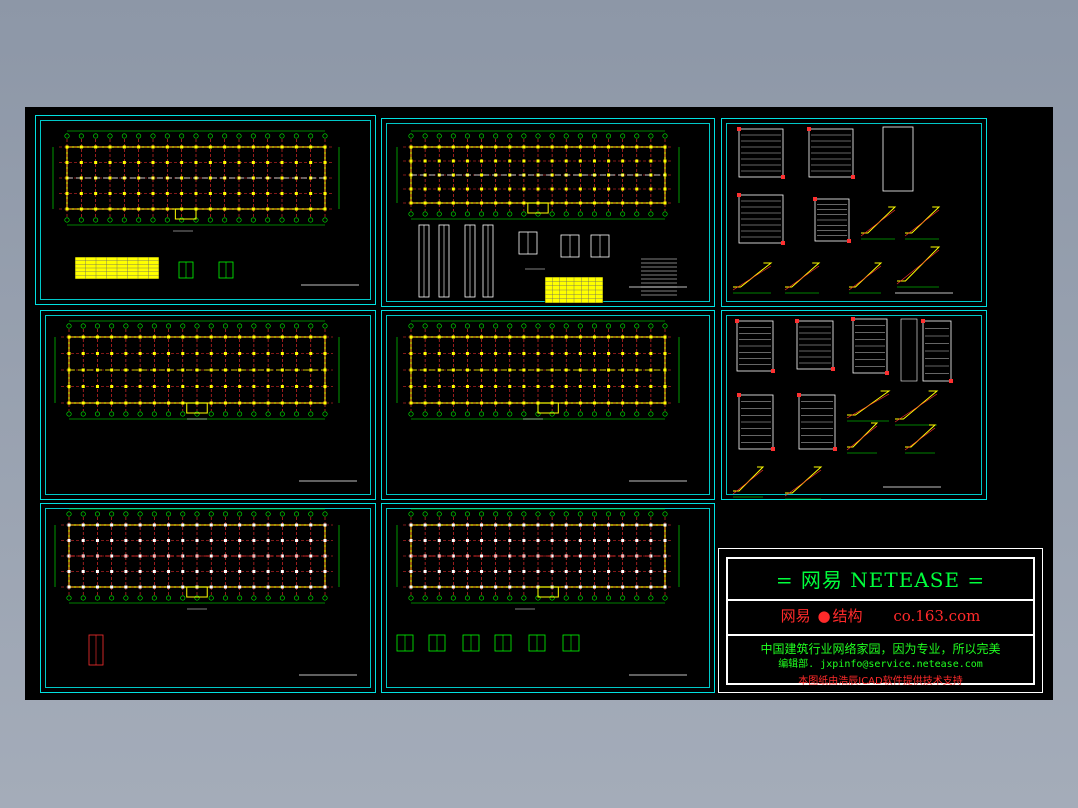 This screenshot has height=808, width=1078. What do you see at coordinates (936, 616) in the screenshot?
I see `stamp-site-link: co.163.com` at bounding box center [936, 616].